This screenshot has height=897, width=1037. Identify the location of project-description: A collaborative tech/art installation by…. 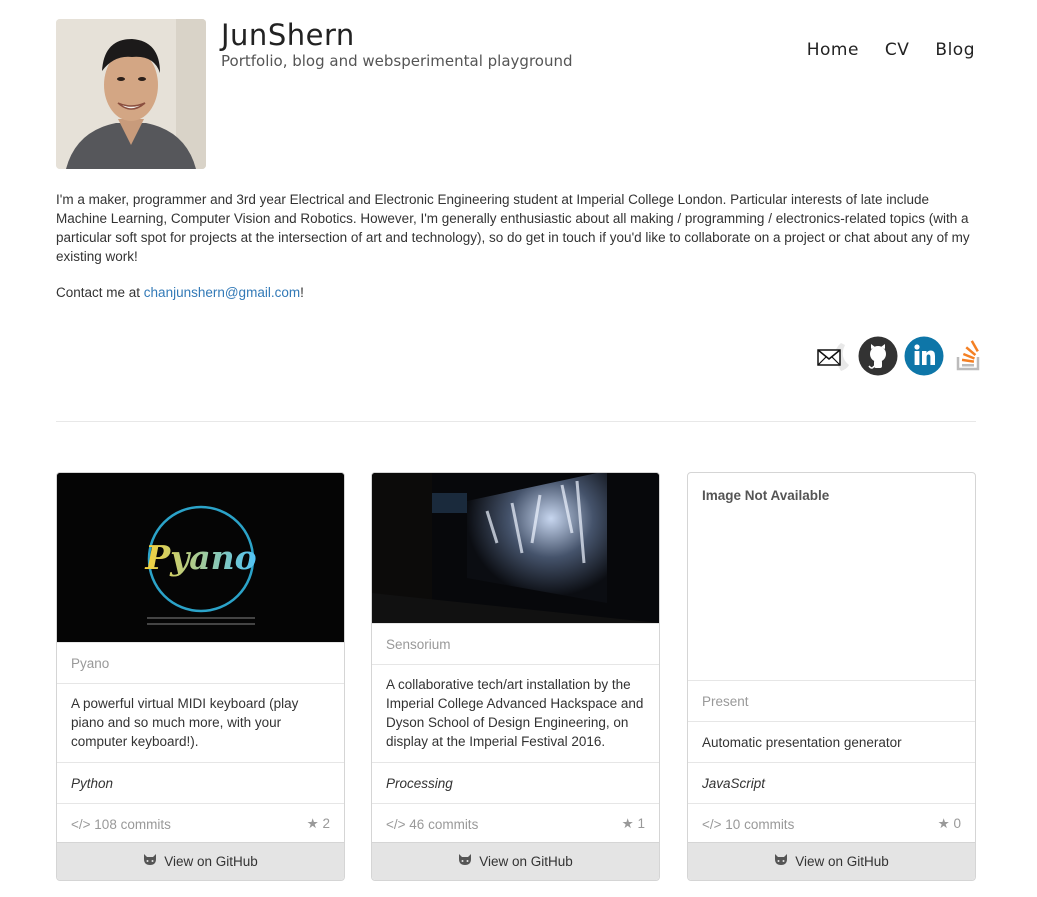
(515, 713).